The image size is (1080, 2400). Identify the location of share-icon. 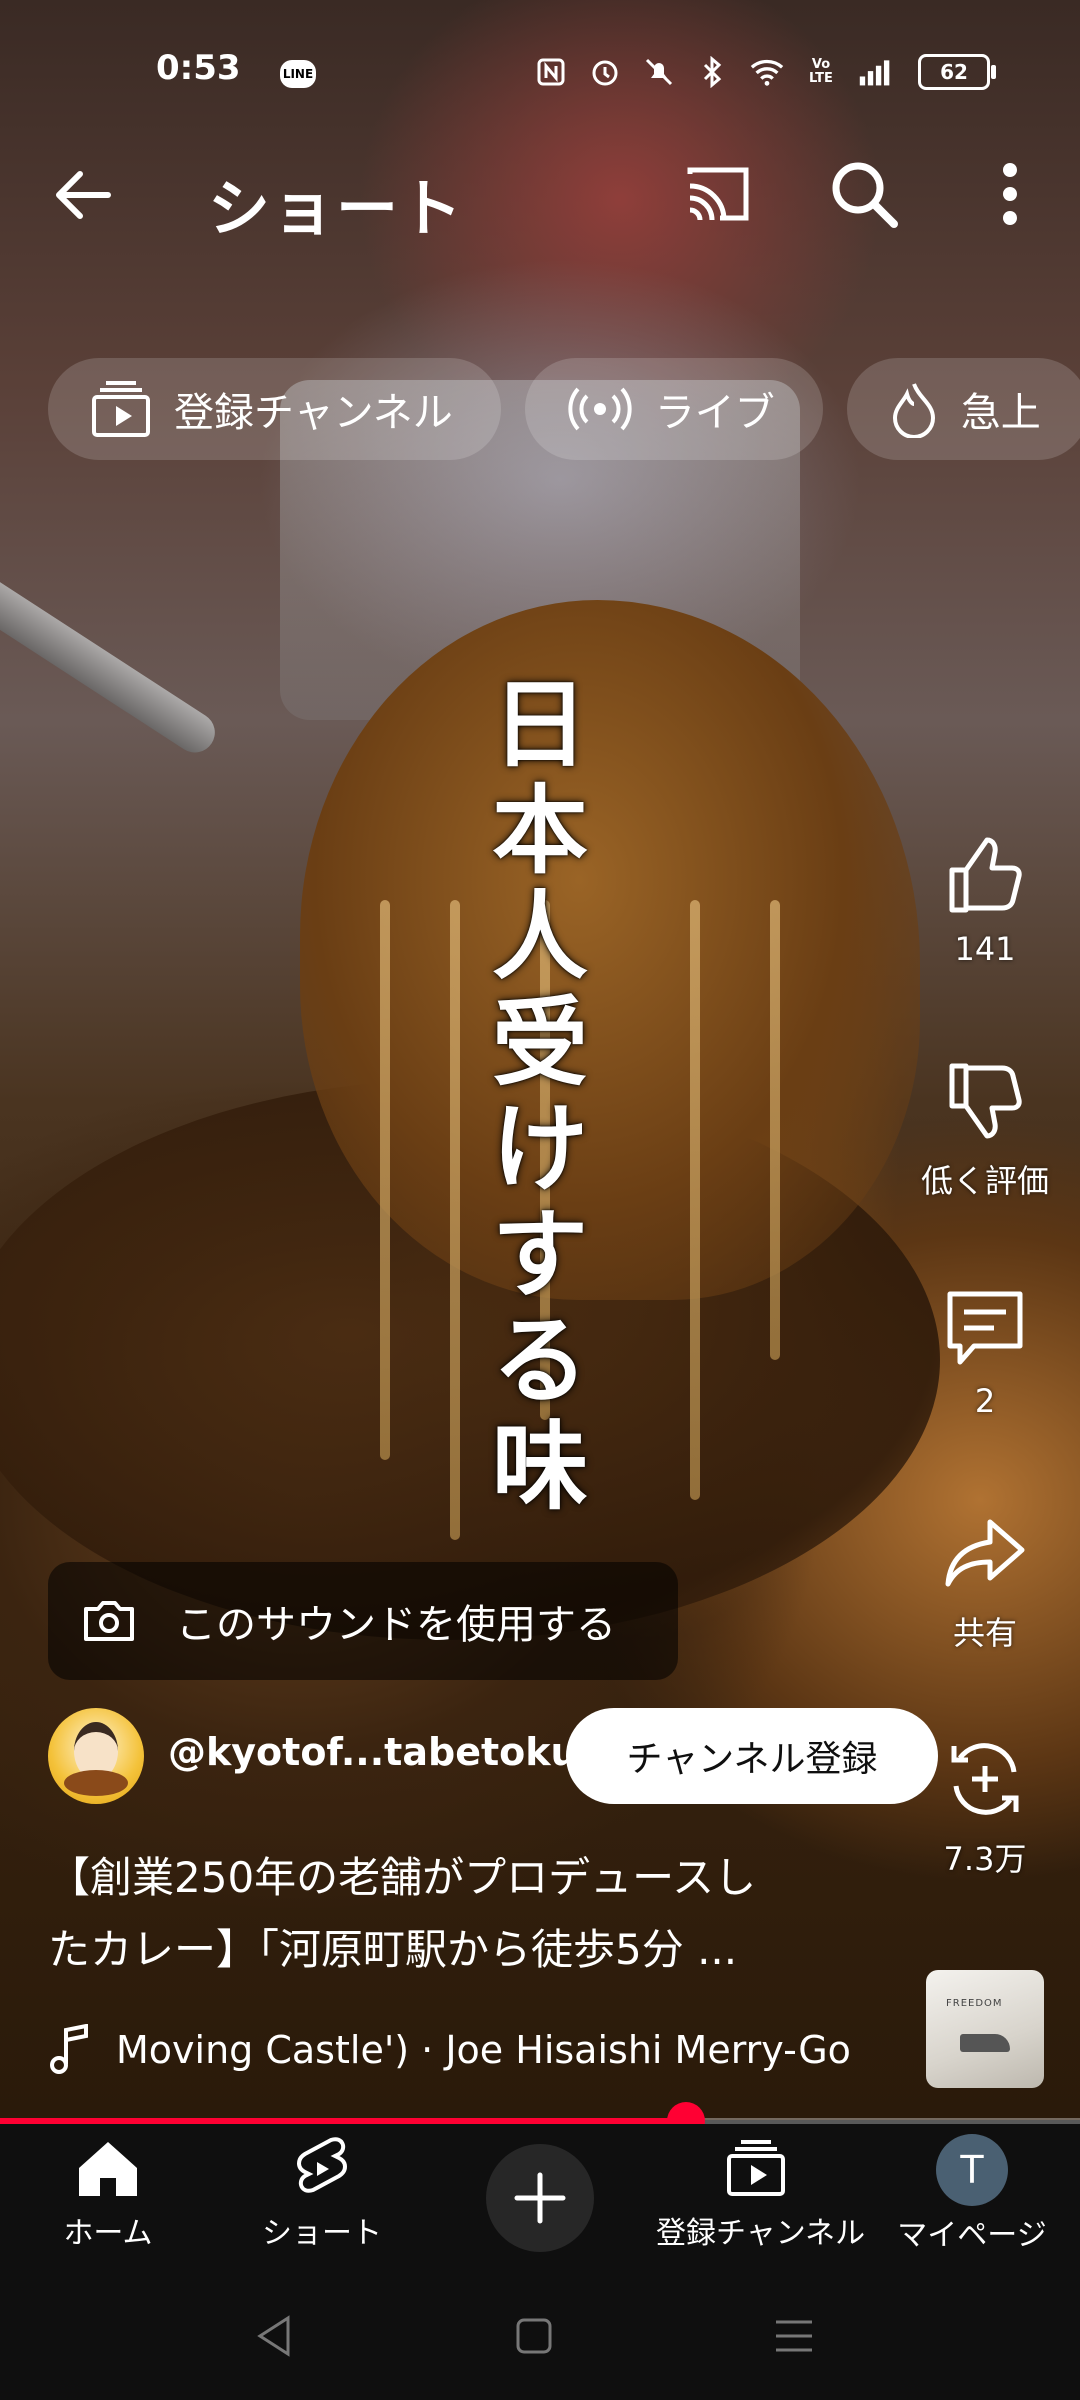
(985, 1553).